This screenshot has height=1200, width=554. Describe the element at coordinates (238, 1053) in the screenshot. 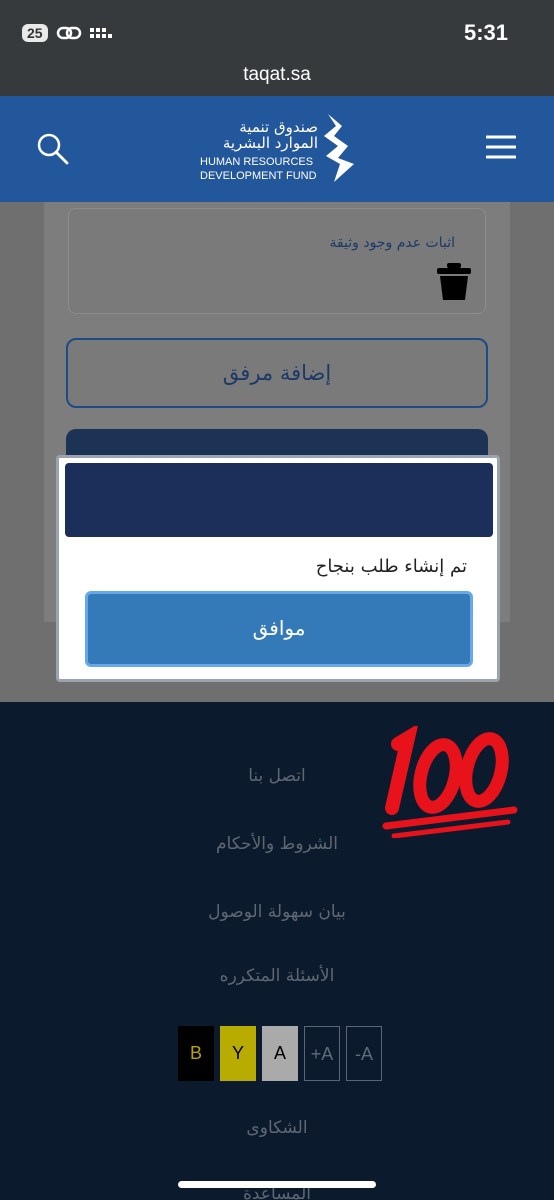

I see `contrast-yellow-button: Y` at that location.